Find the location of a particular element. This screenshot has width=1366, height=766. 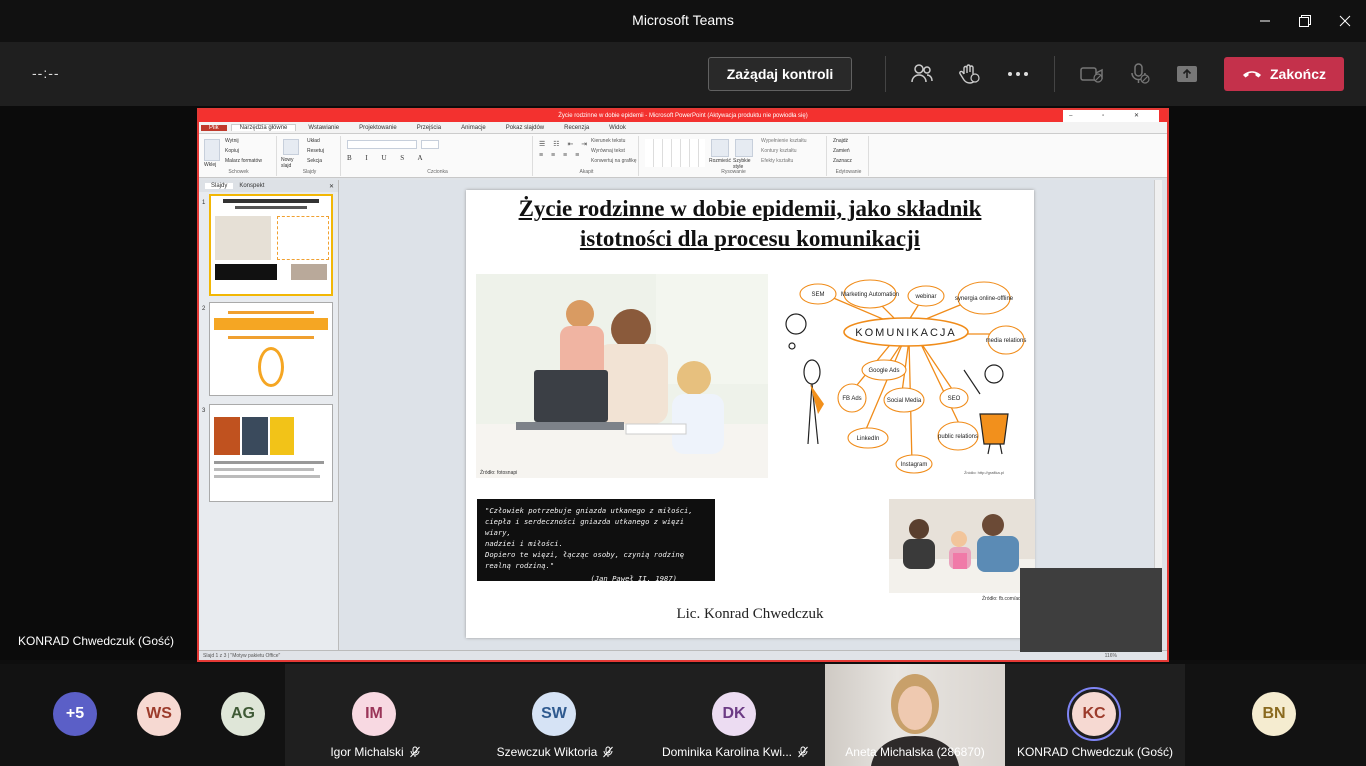

participant-tile: WS is located at coordinates (160, 715).